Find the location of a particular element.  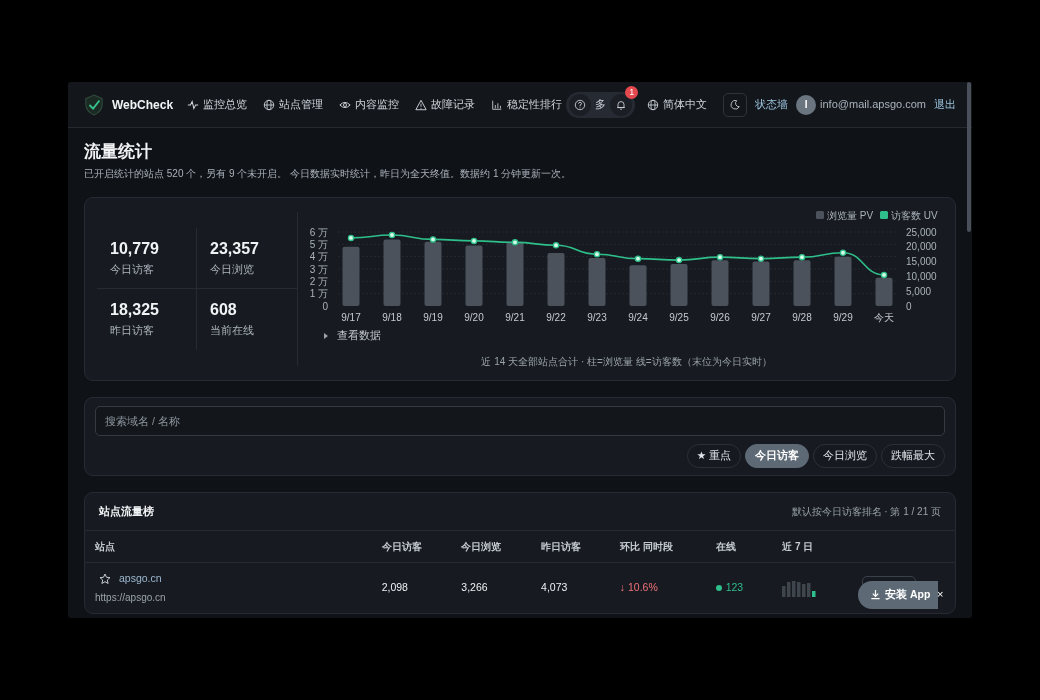

legend-label: 访客数 UV is located at coordinates (914, 216).